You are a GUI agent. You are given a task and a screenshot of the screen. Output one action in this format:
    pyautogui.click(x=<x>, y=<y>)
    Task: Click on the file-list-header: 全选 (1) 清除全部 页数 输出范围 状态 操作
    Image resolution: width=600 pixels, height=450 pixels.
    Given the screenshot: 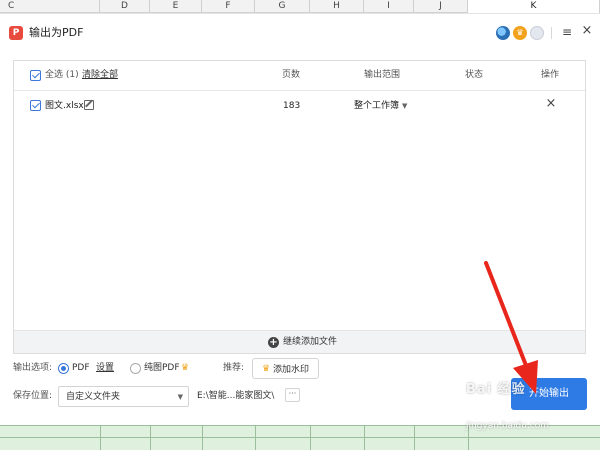 What is the action you would take?
    pyautogui.click(x=299, y=76)
    